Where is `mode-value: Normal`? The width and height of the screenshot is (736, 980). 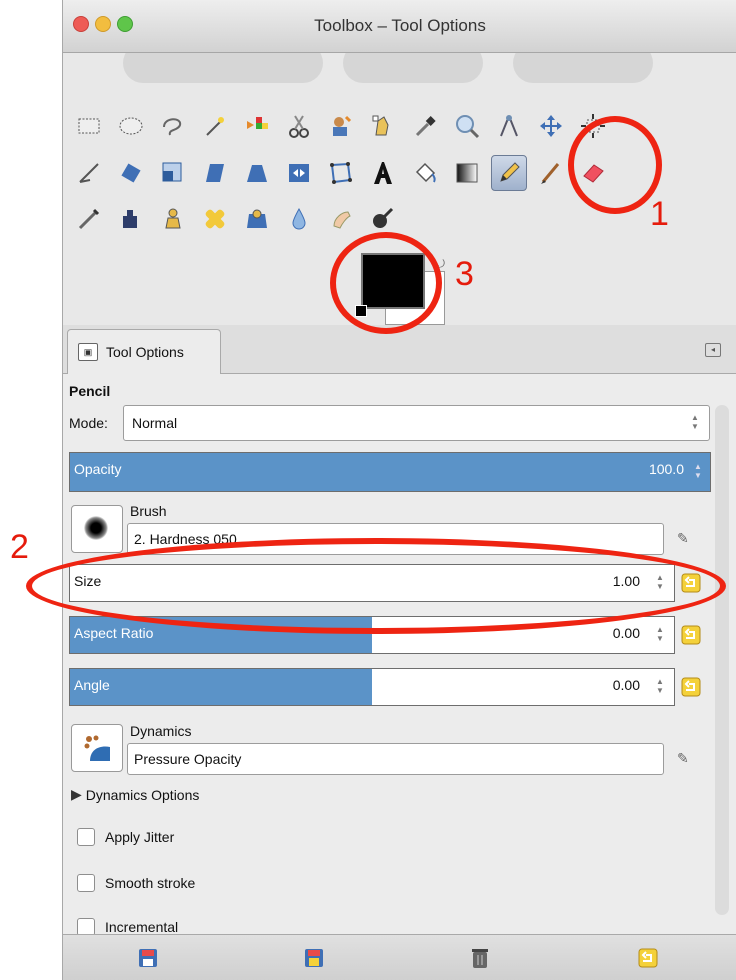
mode-value: Normal is located at coordinates (155, 423).